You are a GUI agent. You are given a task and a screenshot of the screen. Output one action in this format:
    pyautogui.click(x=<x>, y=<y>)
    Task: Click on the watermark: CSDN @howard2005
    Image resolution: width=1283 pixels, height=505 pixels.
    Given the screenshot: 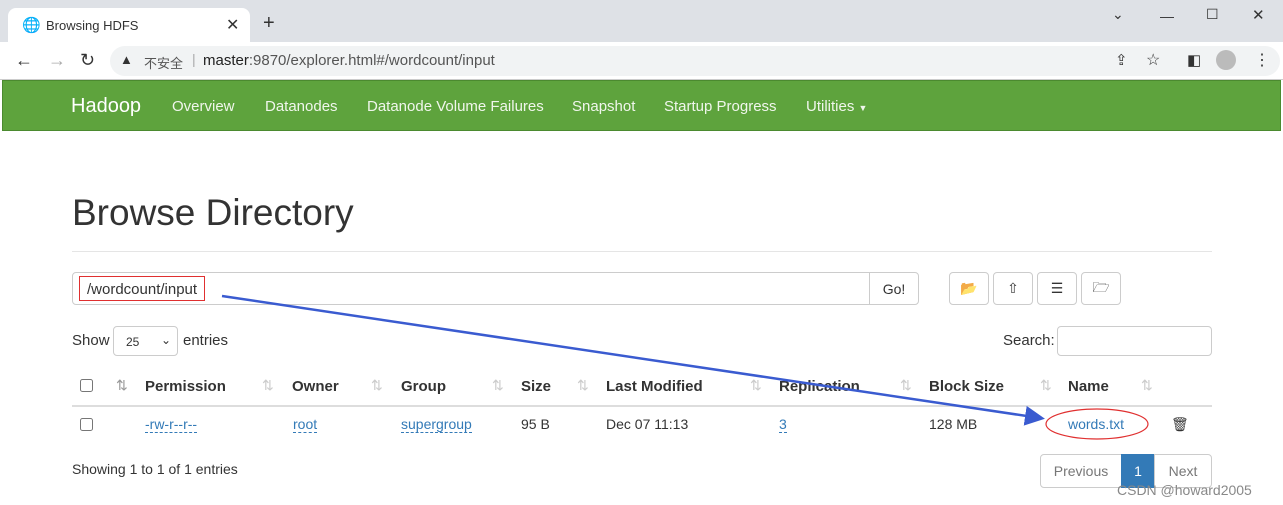 What is the action you would take?
    pyautogui.click(x=1184, y=490)
    